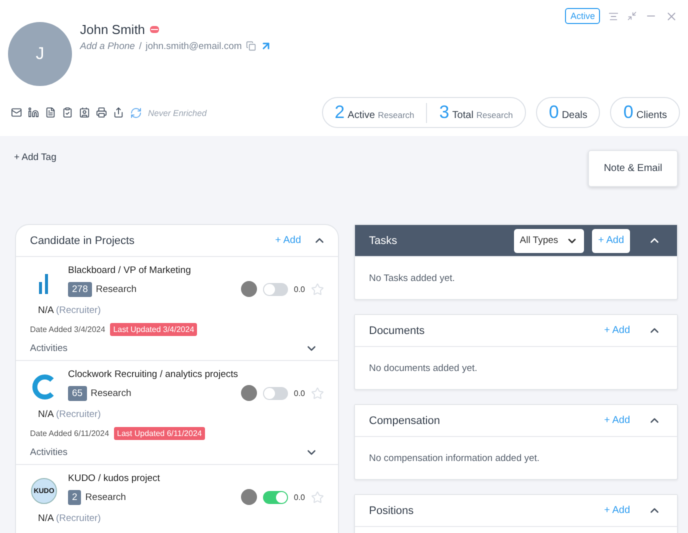  What do you see at coordinates (405, 420) in the screenshot?
I see `section-title: Compensation` at bounding box center [405, 420].